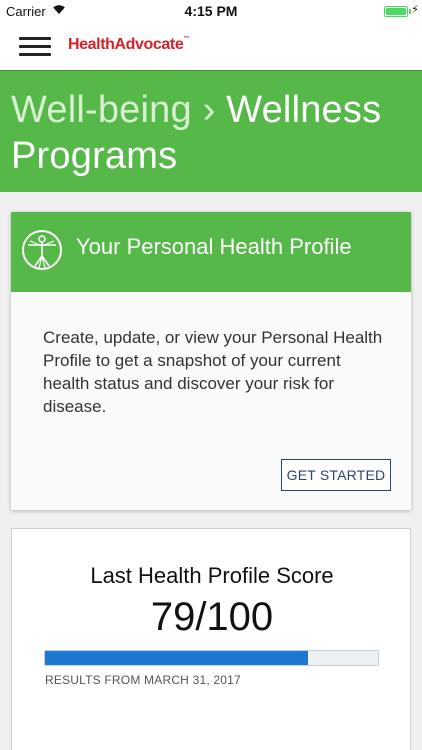 This screenshot has height=750, width=422. Describe the element at coordinates (214, 246) in the screenshot. I see `card-title: Your Personal Health Profile` at that location.